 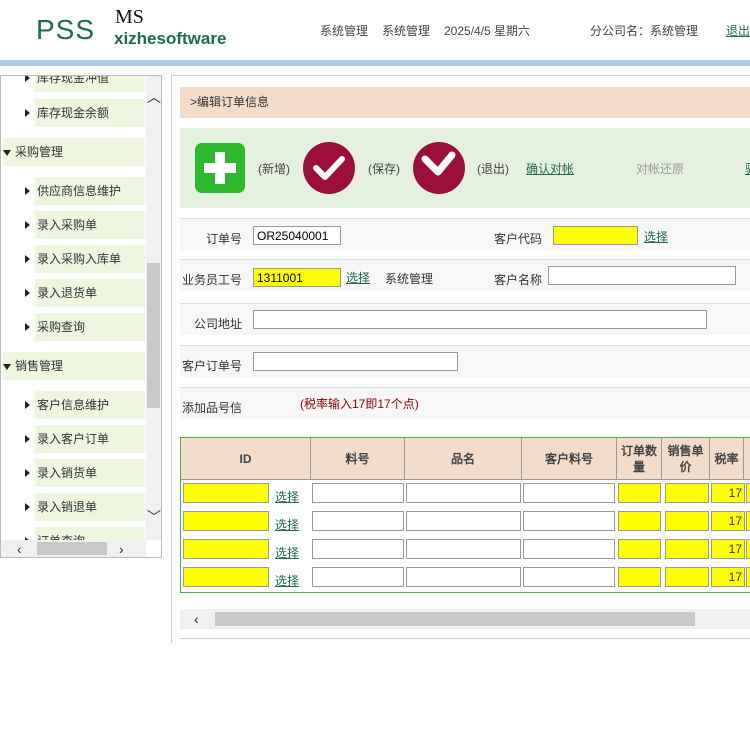 What do you see at coordinates (85, 473) in the screenshot?
I see `sidebar-item: 录入销货单` at bounding box center [85, 473].